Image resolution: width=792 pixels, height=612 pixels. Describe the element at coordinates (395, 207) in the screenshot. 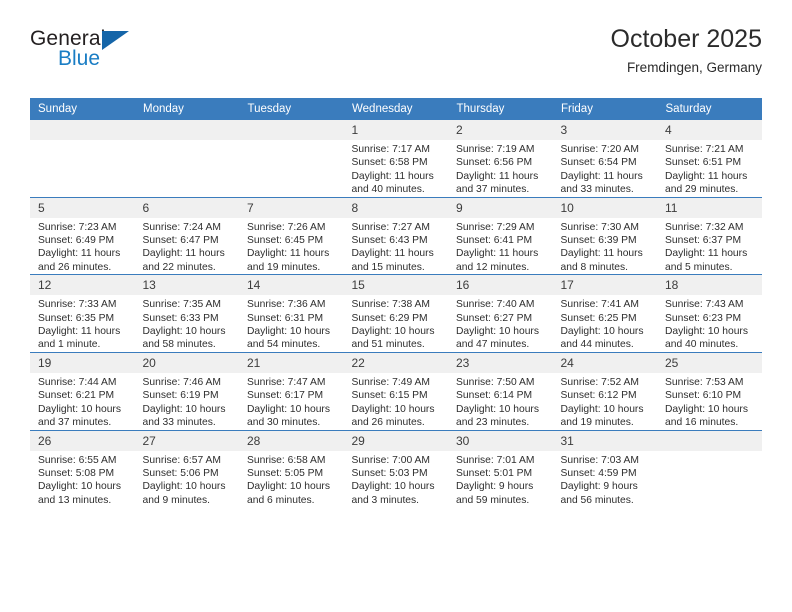

I see `day-number: 8` at that location.